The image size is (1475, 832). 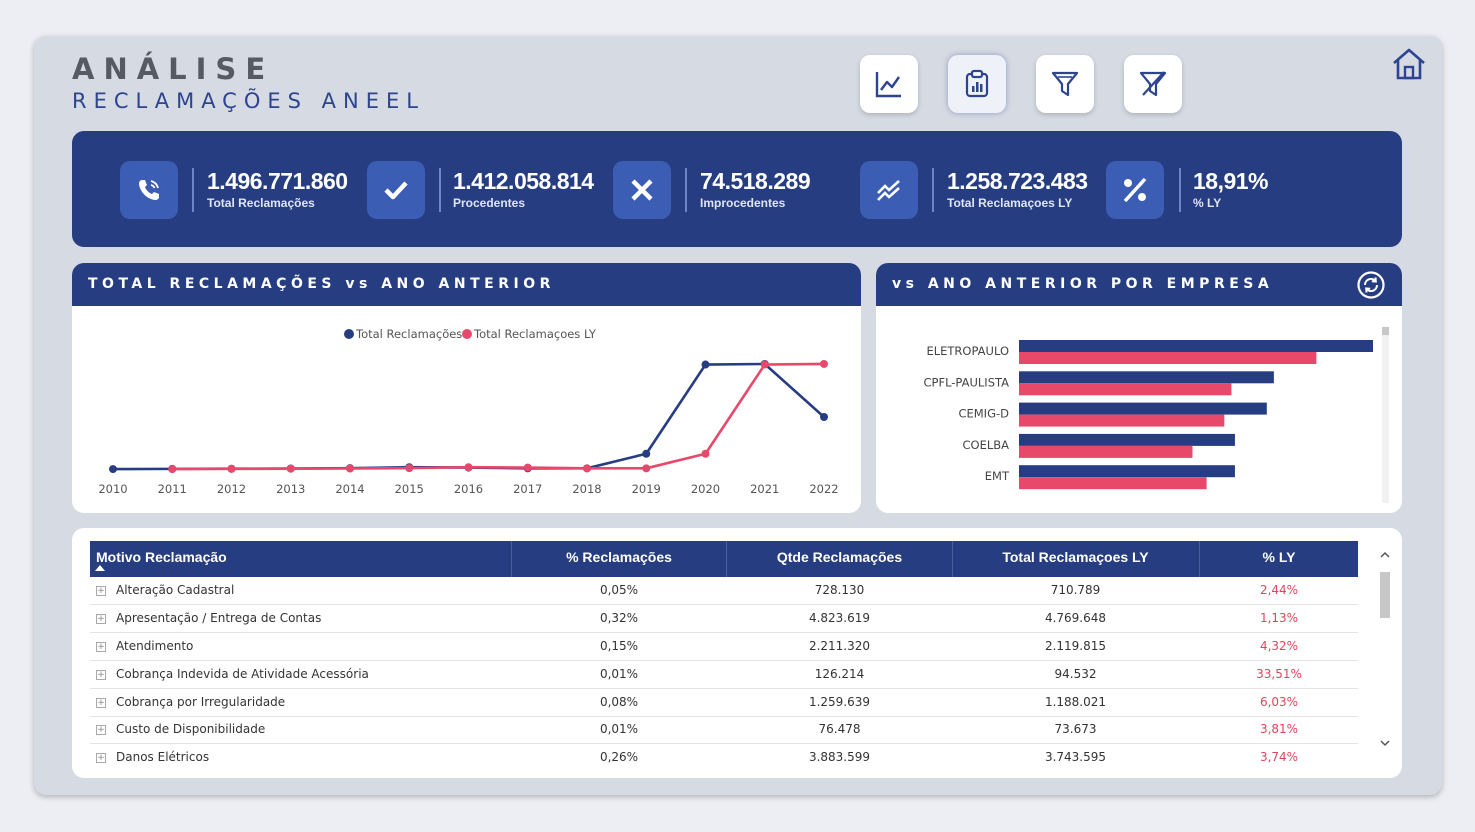 I want to click on x-tick-label: 2017, so click(x=527, y=489).